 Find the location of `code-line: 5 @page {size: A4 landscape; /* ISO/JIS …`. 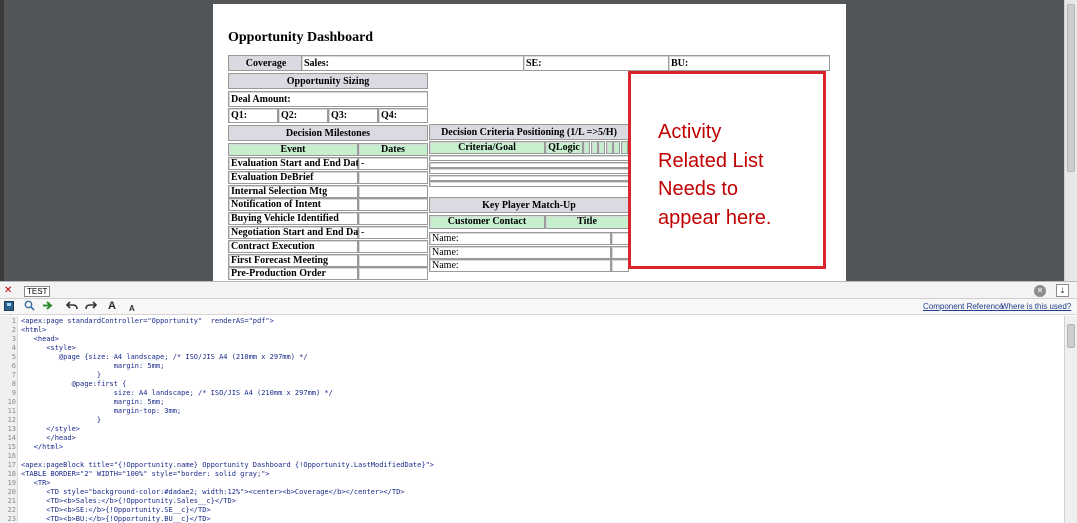

code-line: 5 @page {size: A4 landscape; /* ISO/JIS … is located at coordinates (532, 357).